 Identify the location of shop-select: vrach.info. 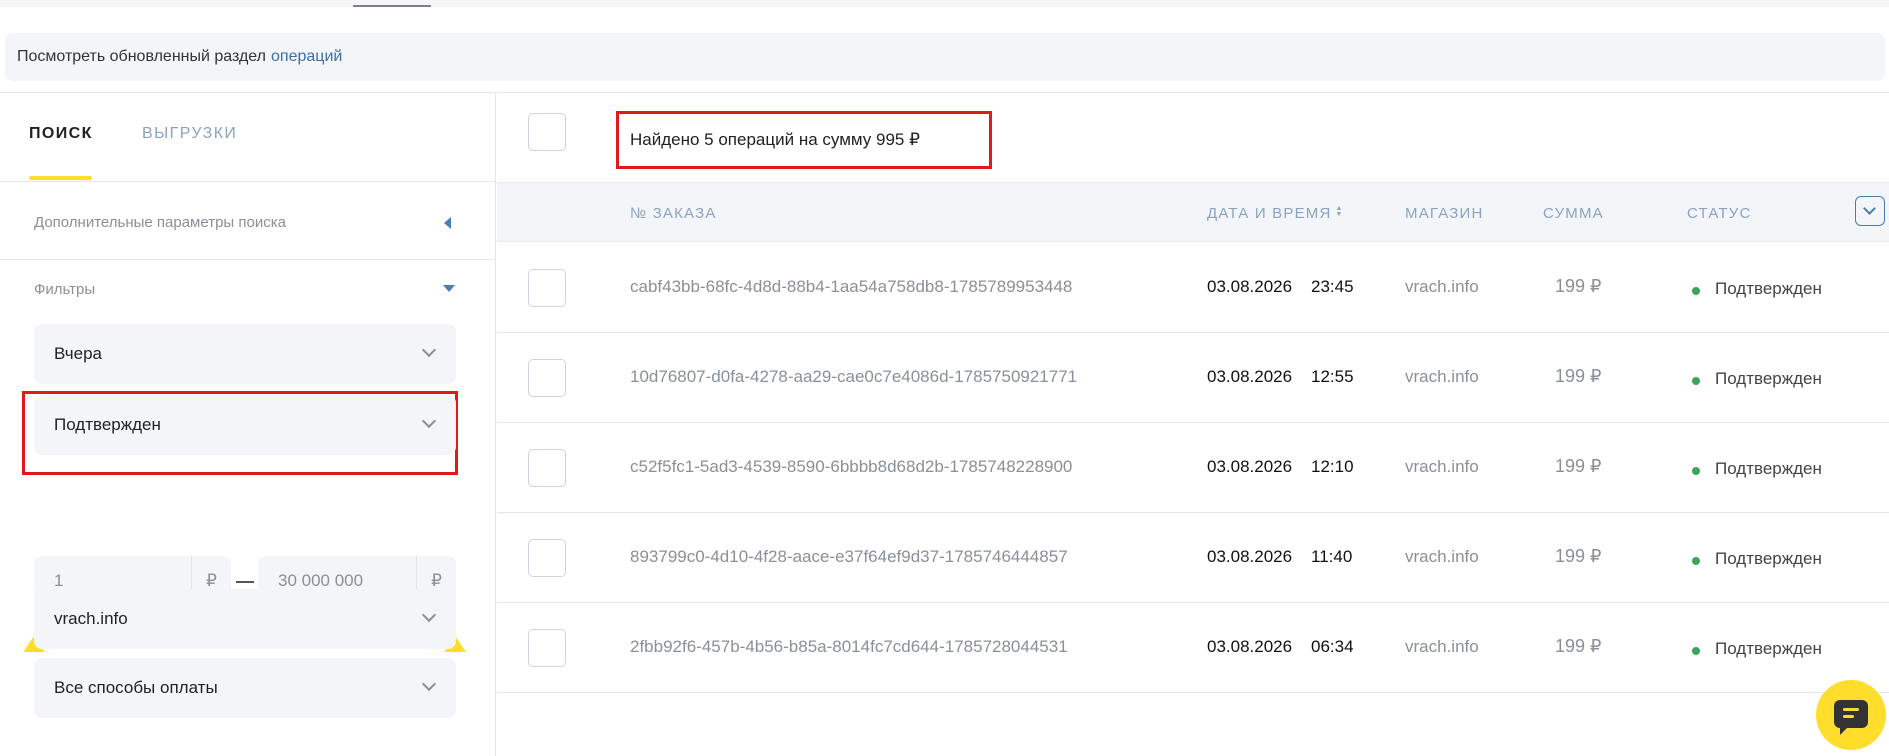
(245, 619).